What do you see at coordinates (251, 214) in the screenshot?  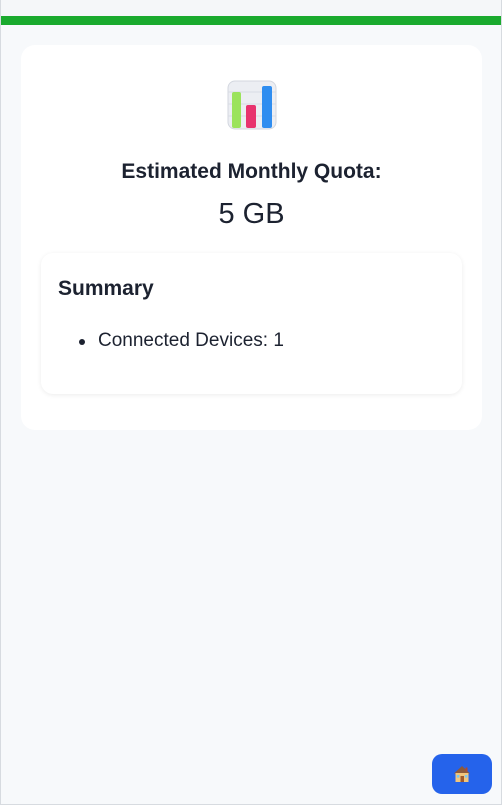 I see `quota-value: 5 GB` at bounding box center [251, 214].